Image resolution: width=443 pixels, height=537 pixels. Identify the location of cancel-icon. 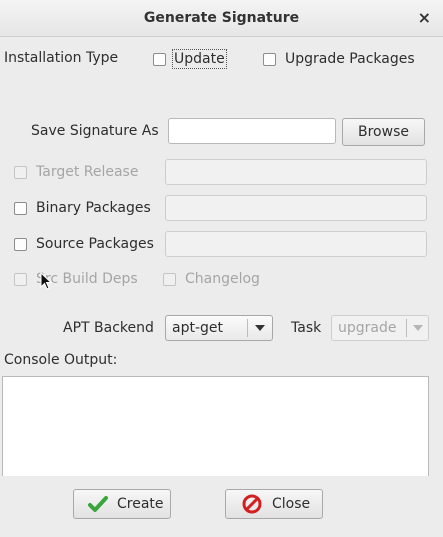
(252, 504).